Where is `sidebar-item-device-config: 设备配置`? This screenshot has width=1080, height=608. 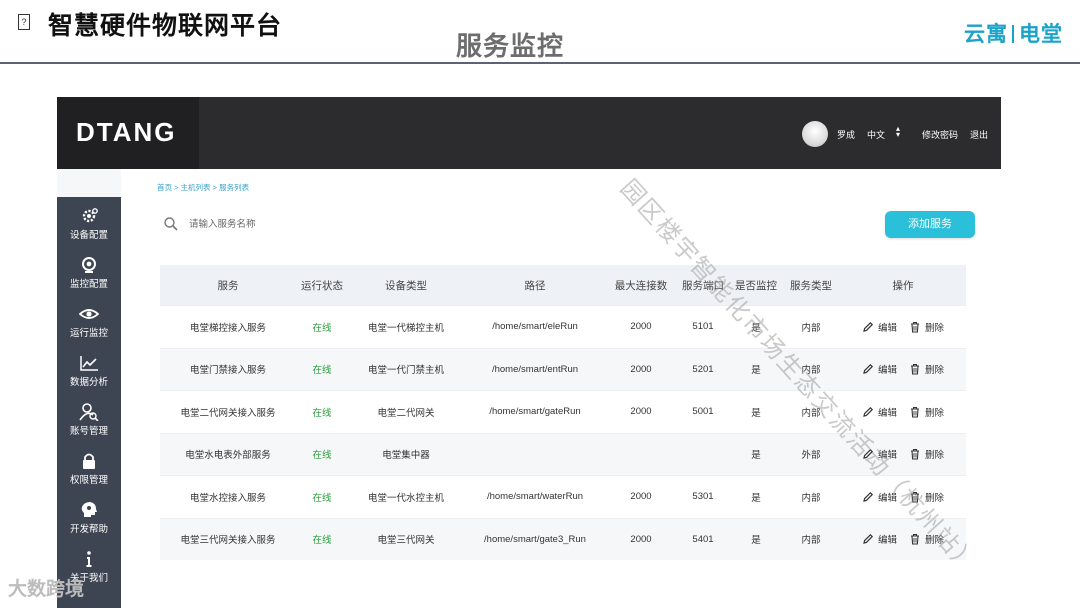 sidebar-item-device-config: 设备配置 is located at coordinates (89, 224).